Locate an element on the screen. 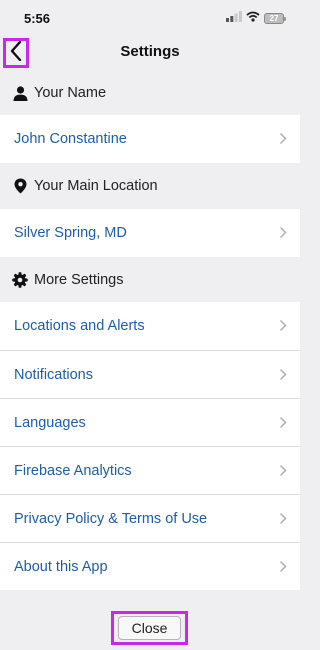  location-pin-icon is located at coordinates (20, 186).